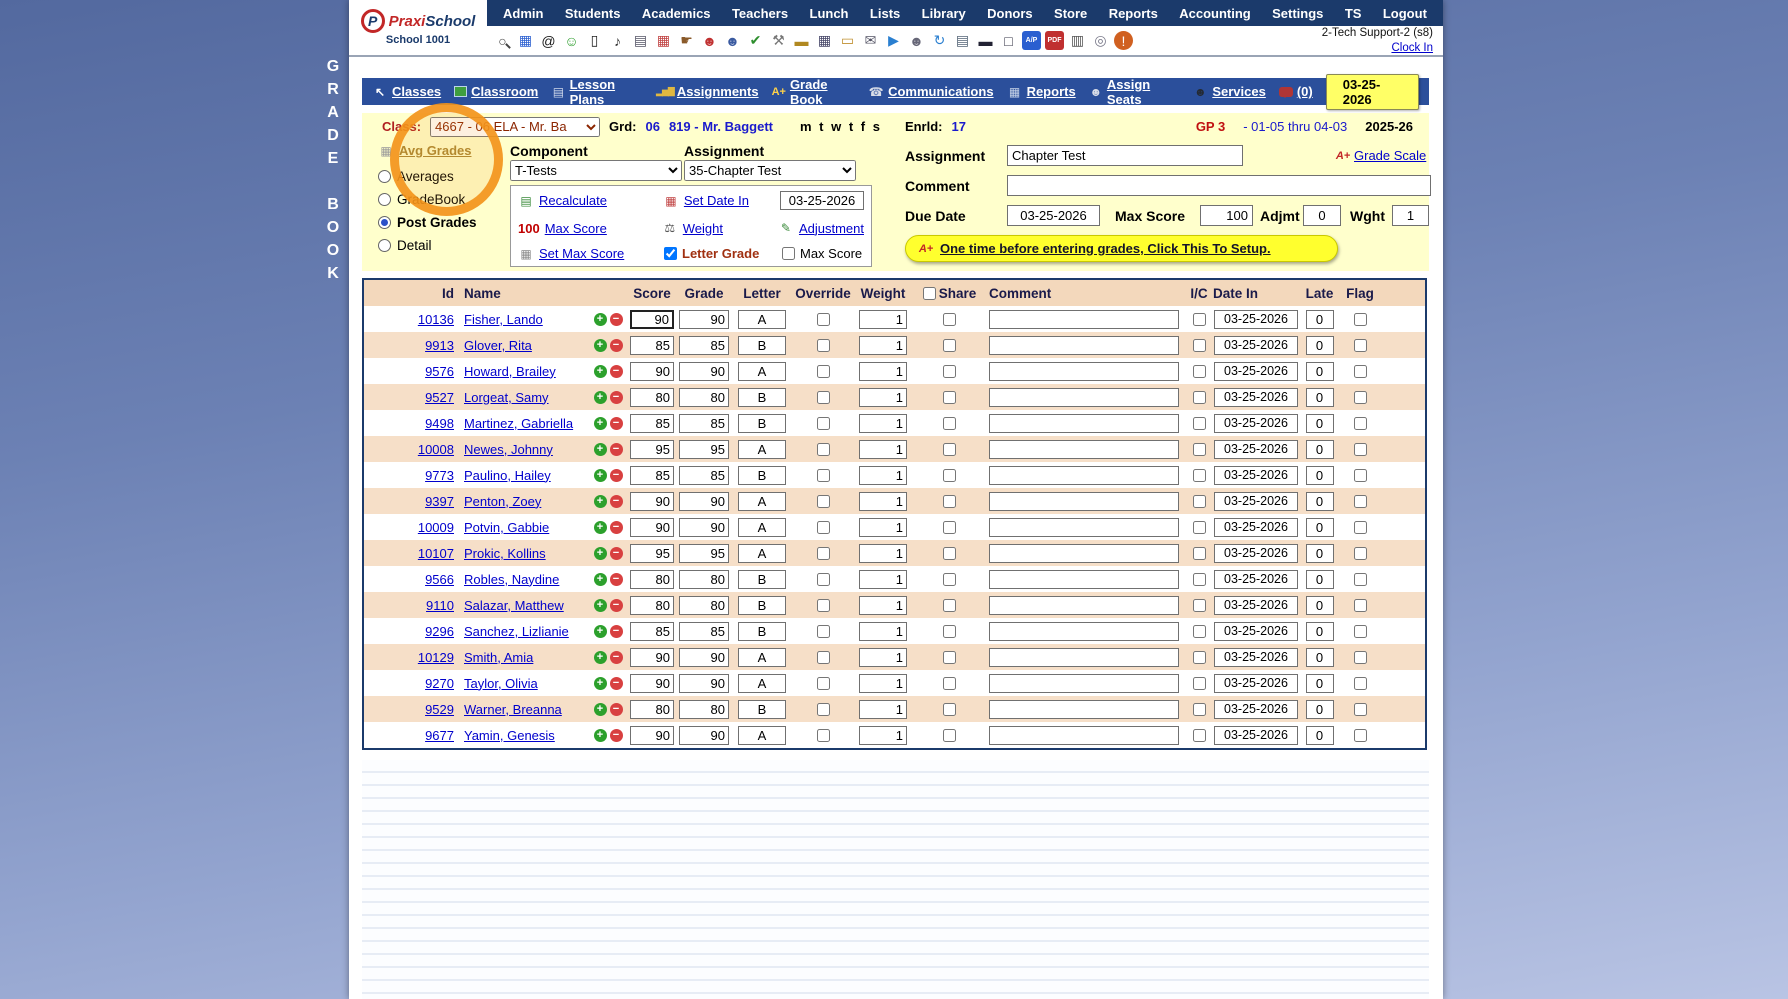  I want to click on student-id-link: 9498, so click(439, 423).